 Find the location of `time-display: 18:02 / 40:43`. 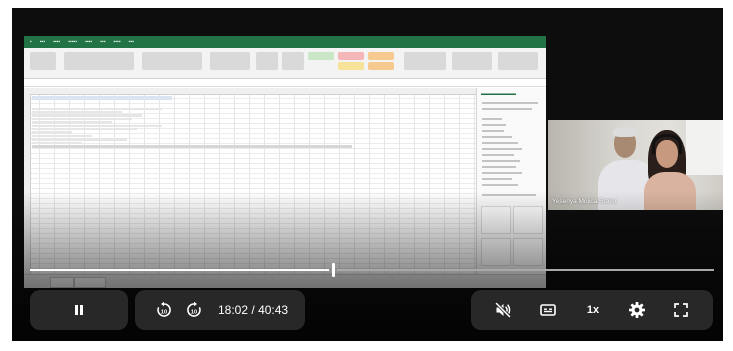

time-display: 18:02 / 40:43 is located at coordinates (253, 310).